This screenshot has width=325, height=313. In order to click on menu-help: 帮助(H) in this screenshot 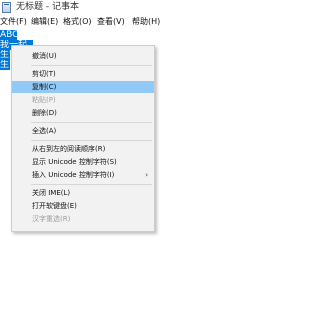, I will do `click(146, 22)`.